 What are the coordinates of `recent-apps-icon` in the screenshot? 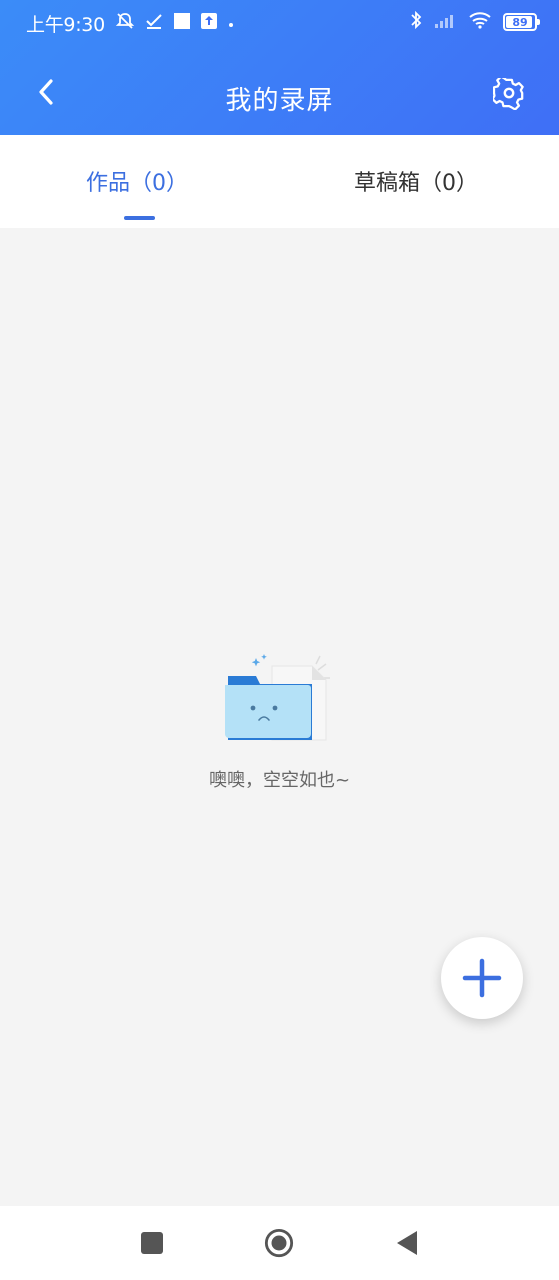 It's located at (152, 1243).